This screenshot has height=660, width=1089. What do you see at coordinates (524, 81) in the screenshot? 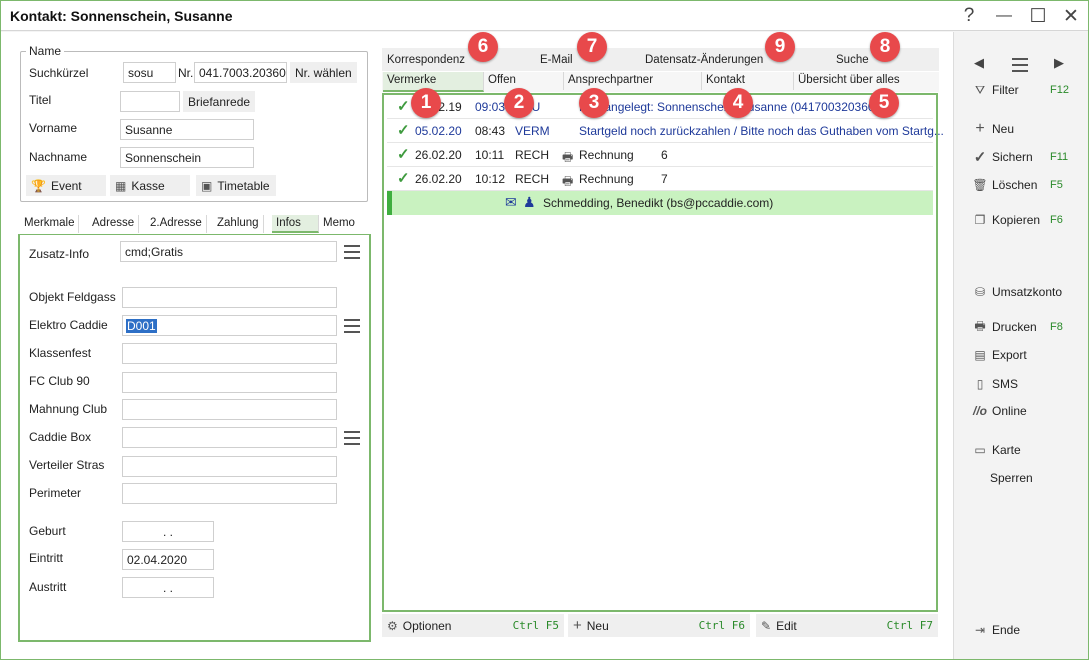
I see `tab-offen: Offen` at bounding box center [524, 81].